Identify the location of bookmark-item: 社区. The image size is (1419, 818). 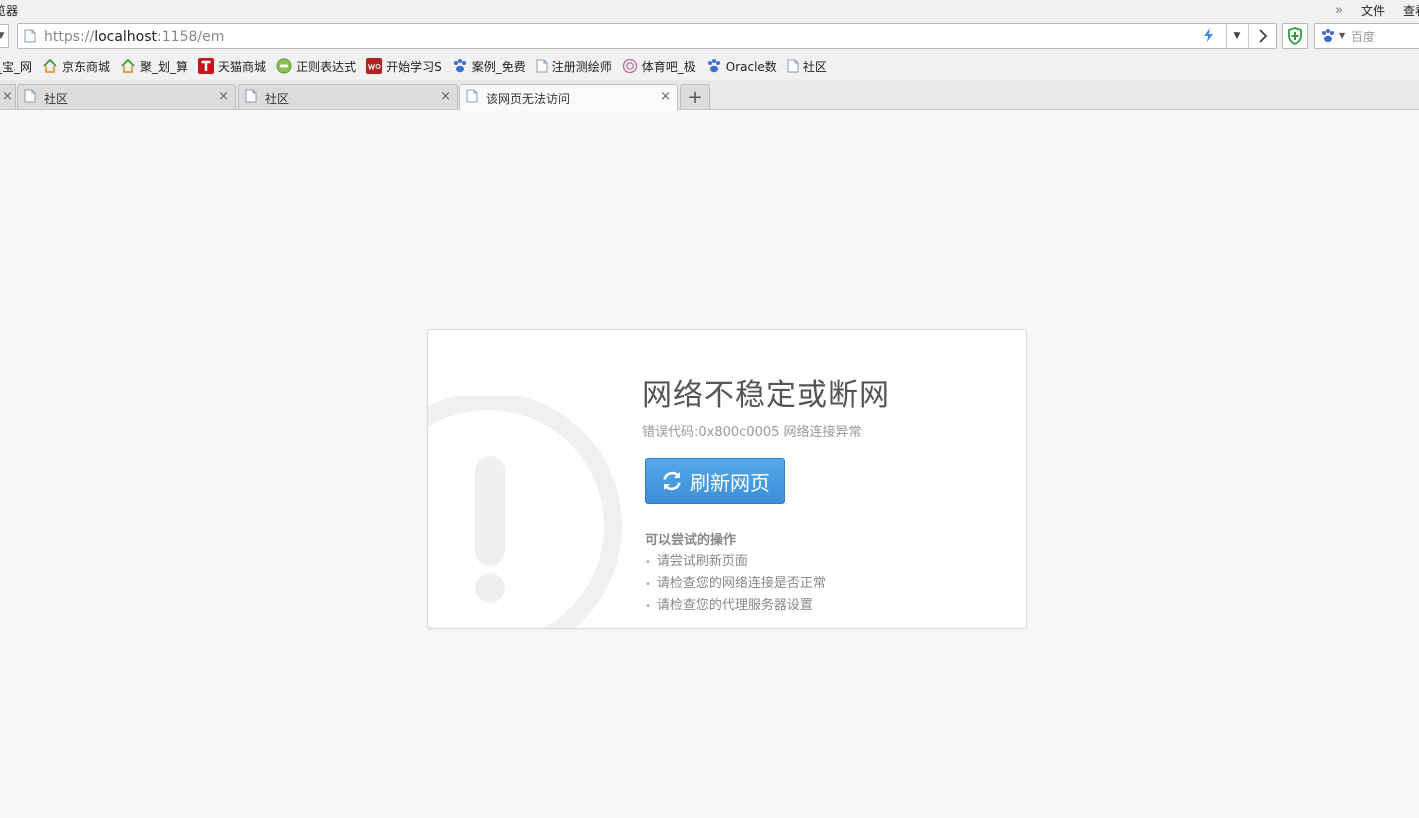
(807, 66).